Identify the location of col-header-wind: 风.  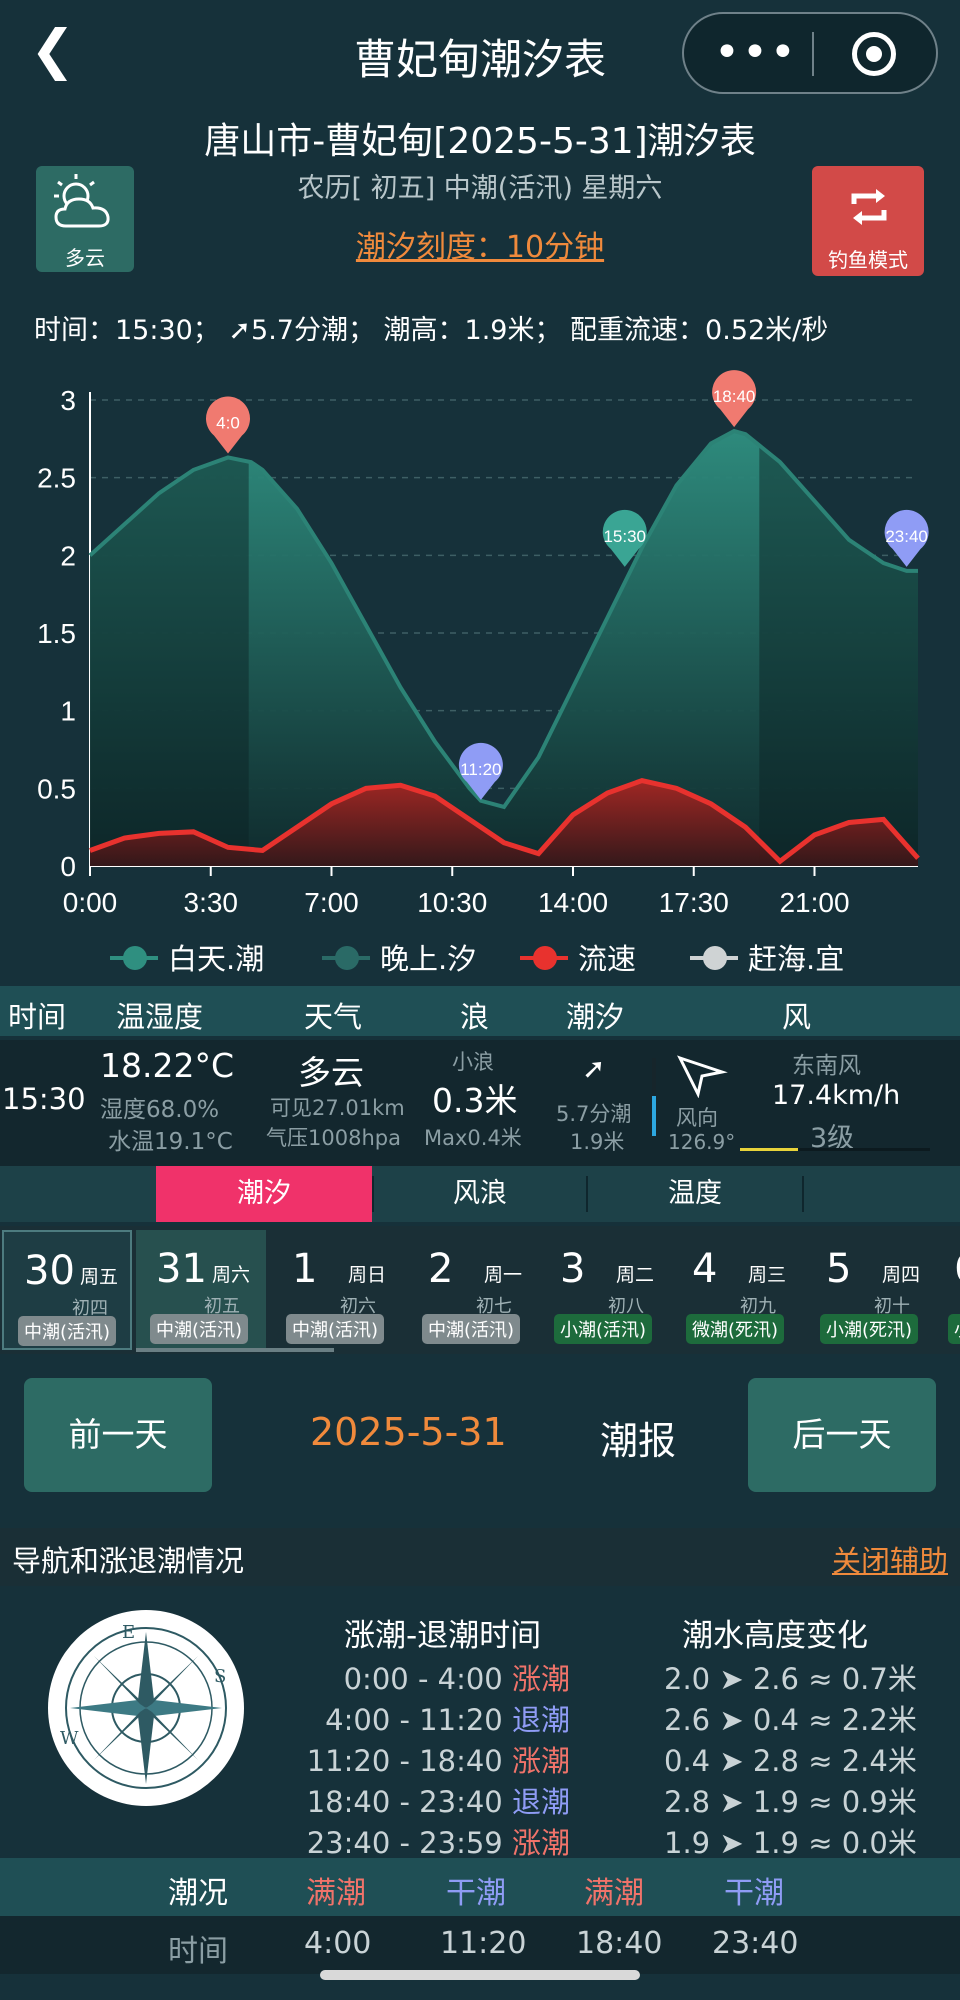
(797, 1017).